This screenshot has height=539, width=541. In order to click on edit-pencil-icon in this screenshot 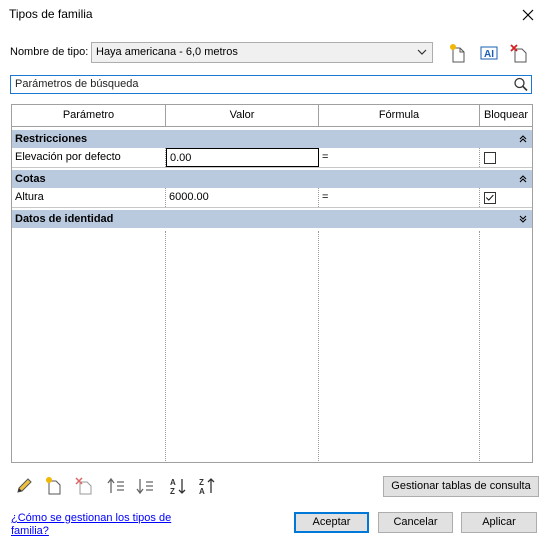, I will do `click(24, 486)`.